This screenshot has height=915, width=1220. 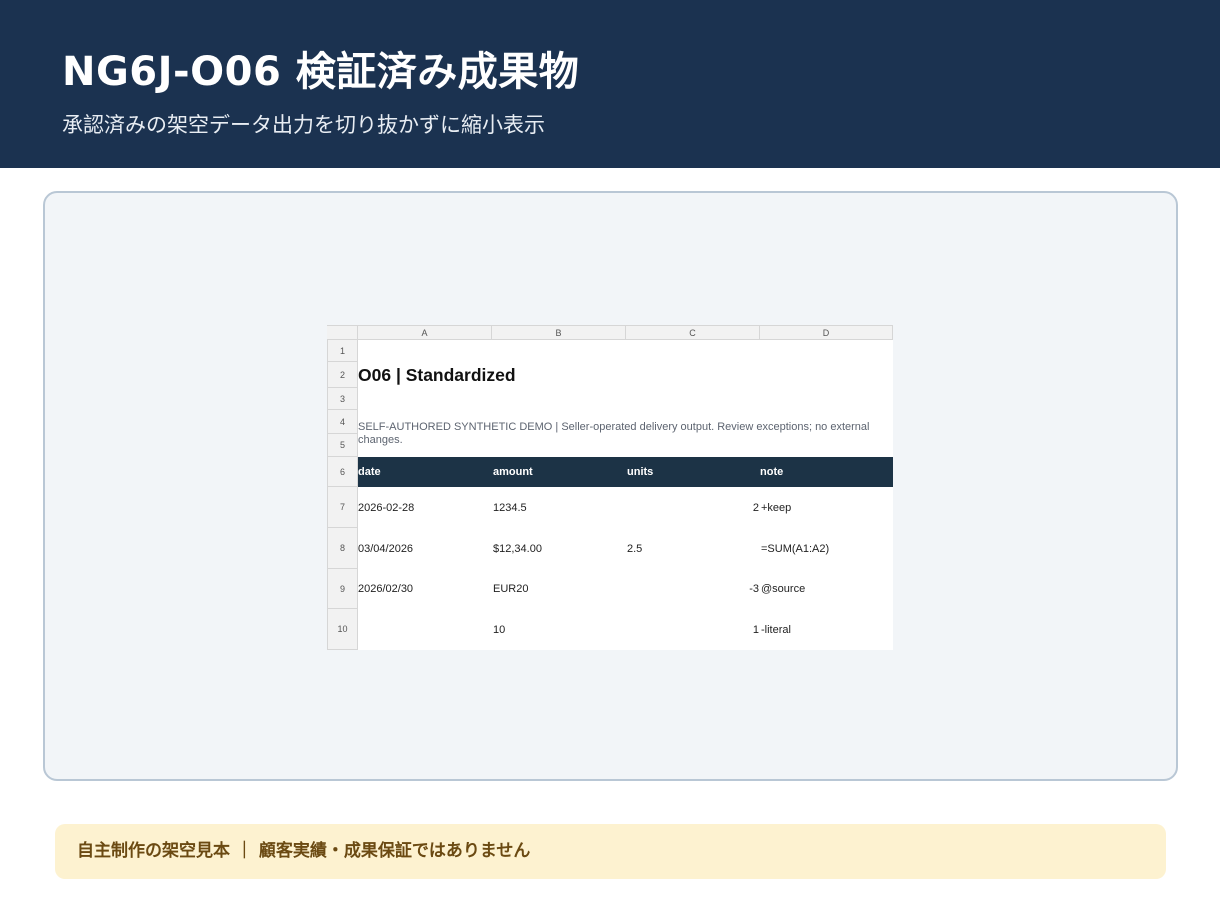 I want to click on row-header-7: 7, so click(x=342, y=507).